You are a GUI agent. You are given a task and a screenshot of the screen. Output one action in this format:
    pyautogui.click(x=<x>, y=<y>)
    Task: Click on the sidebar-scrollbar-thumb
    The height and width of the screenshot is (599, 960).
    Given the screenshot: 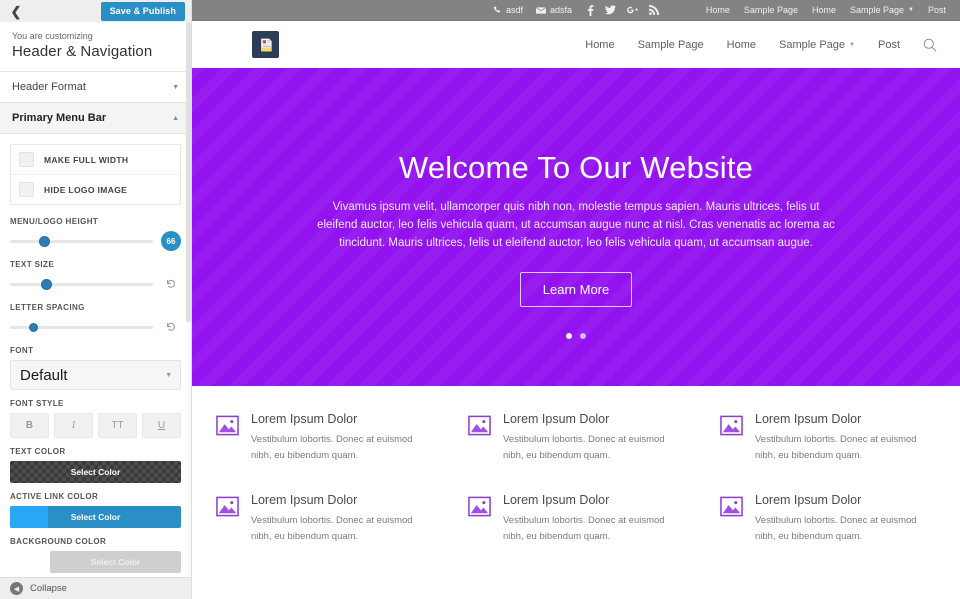 What is the action you would take?
    pyautogui.click(x=188, y=172)
    